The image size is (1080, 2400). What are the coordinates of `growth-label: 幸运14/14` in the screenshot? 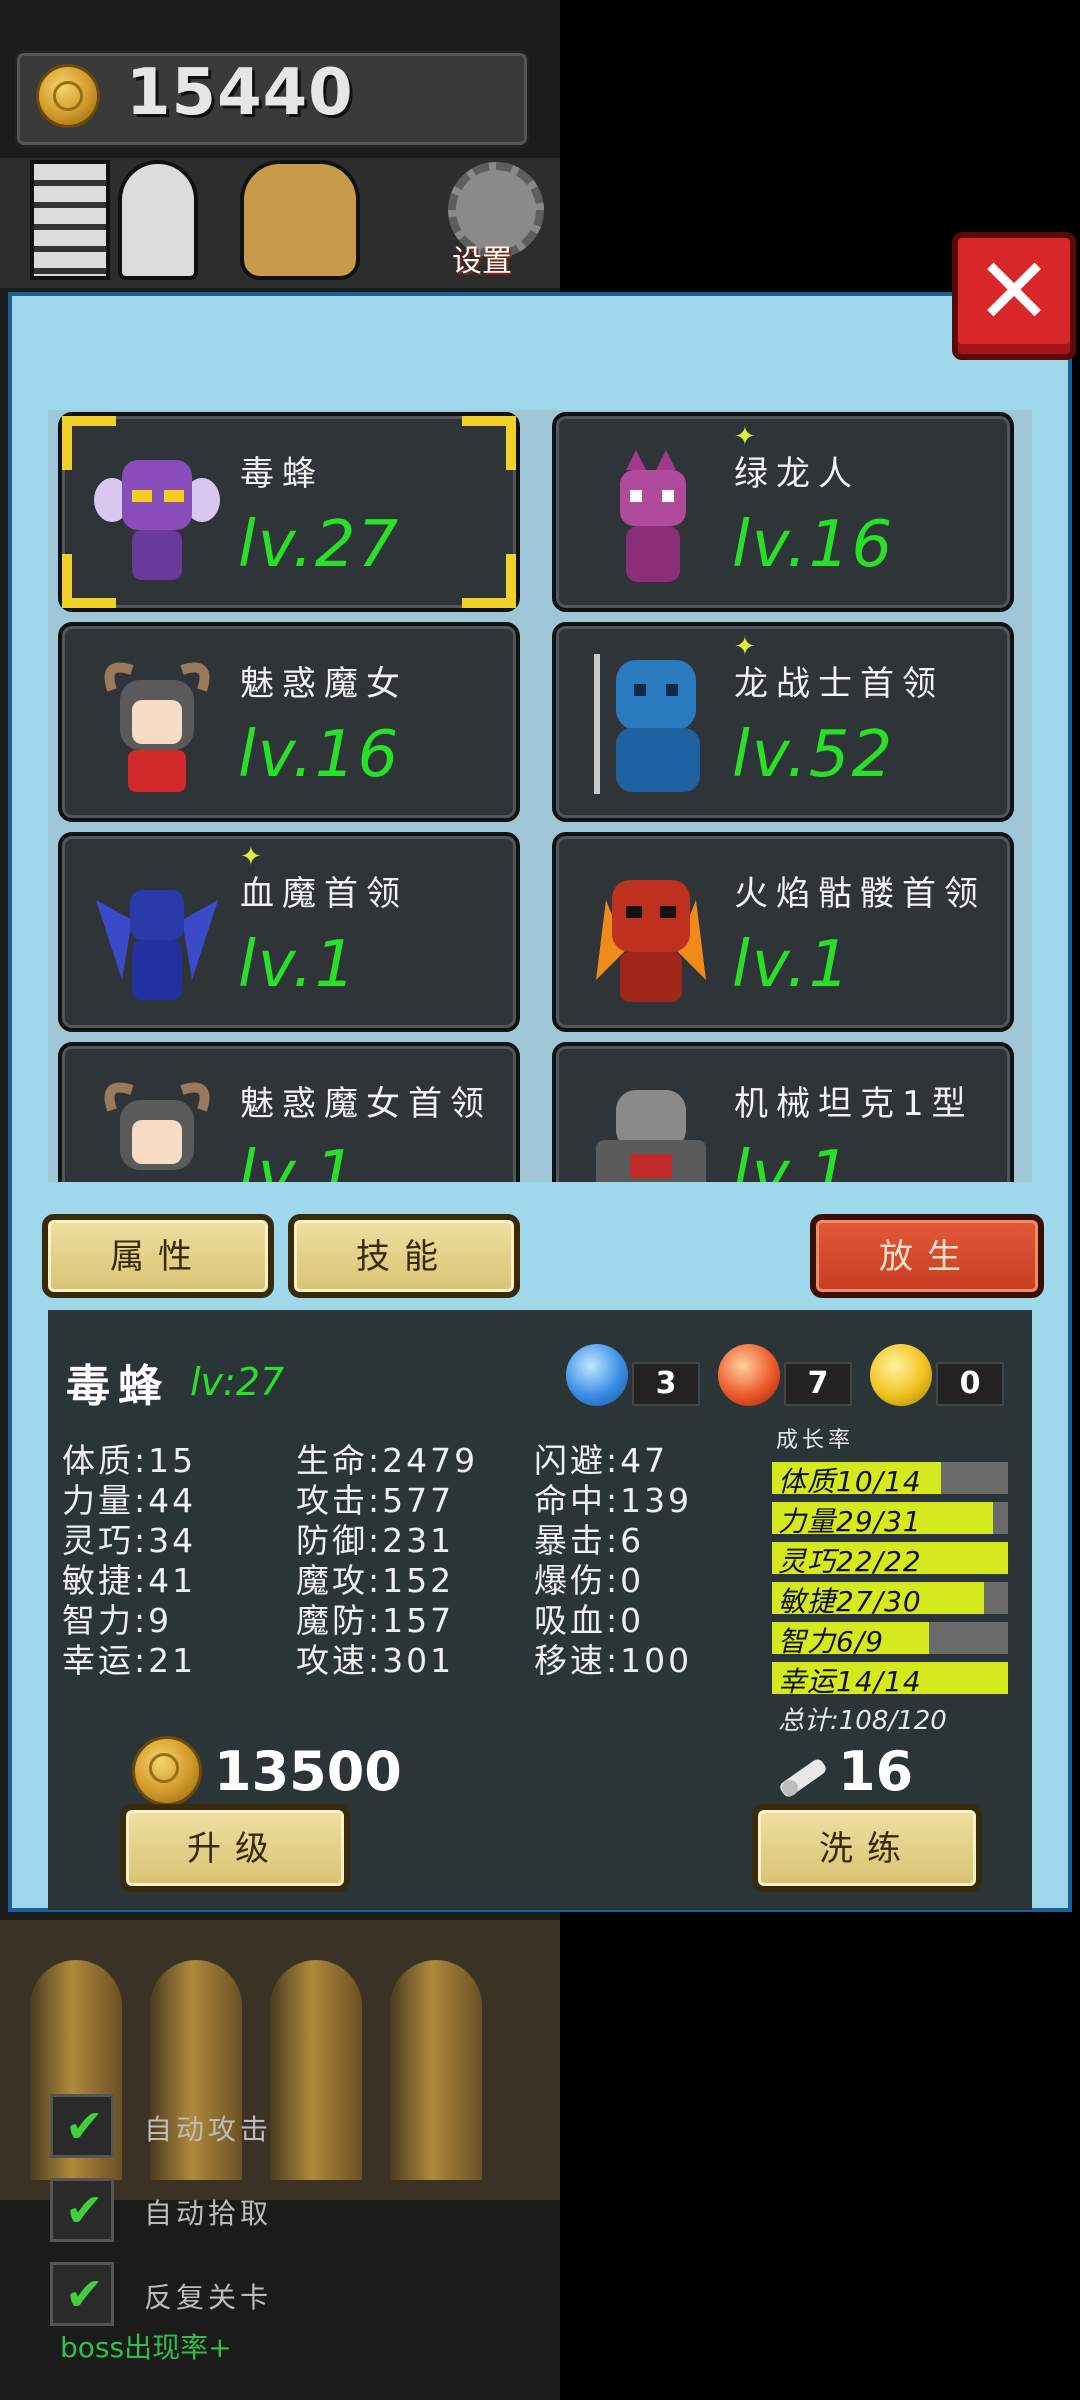 It's located at (850, 1681).